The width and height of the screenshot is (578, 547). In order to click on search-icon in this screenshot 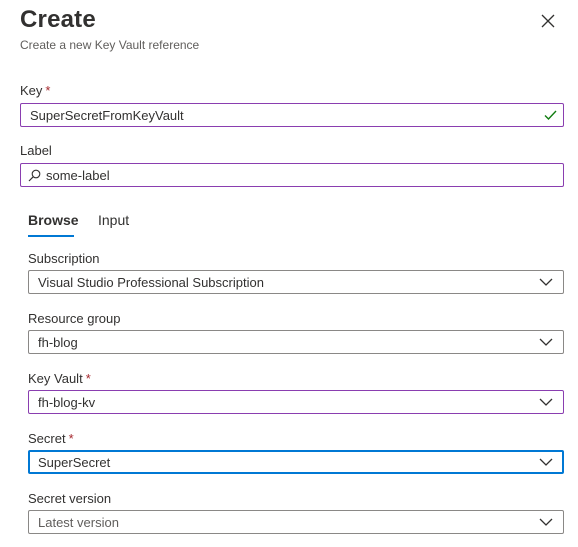, I will do `click(34, 175)`.